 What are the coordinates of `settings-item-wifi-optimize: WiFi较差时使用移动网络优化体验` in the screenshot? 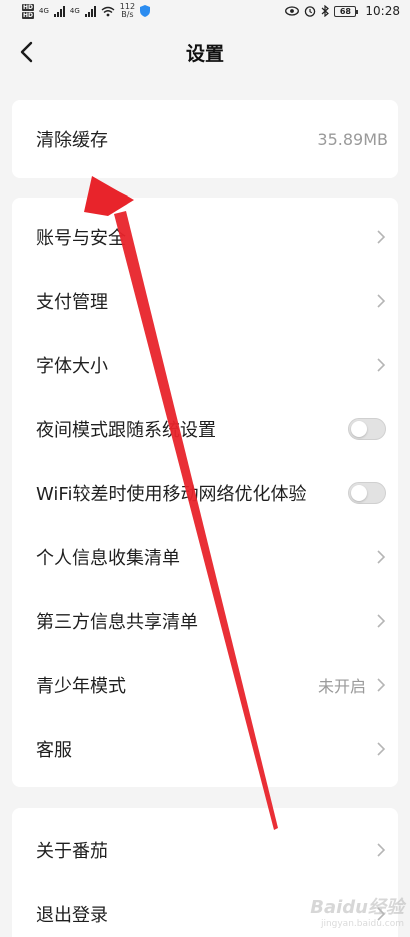 It's located at (205, 493).